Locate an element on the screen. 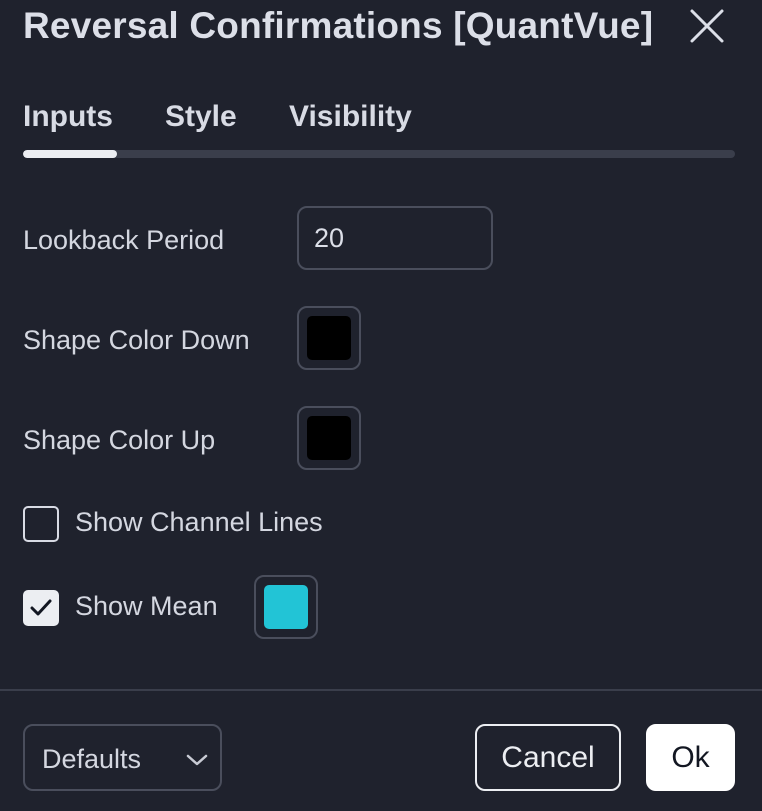  close-icon is located at coordinates (707, 26).